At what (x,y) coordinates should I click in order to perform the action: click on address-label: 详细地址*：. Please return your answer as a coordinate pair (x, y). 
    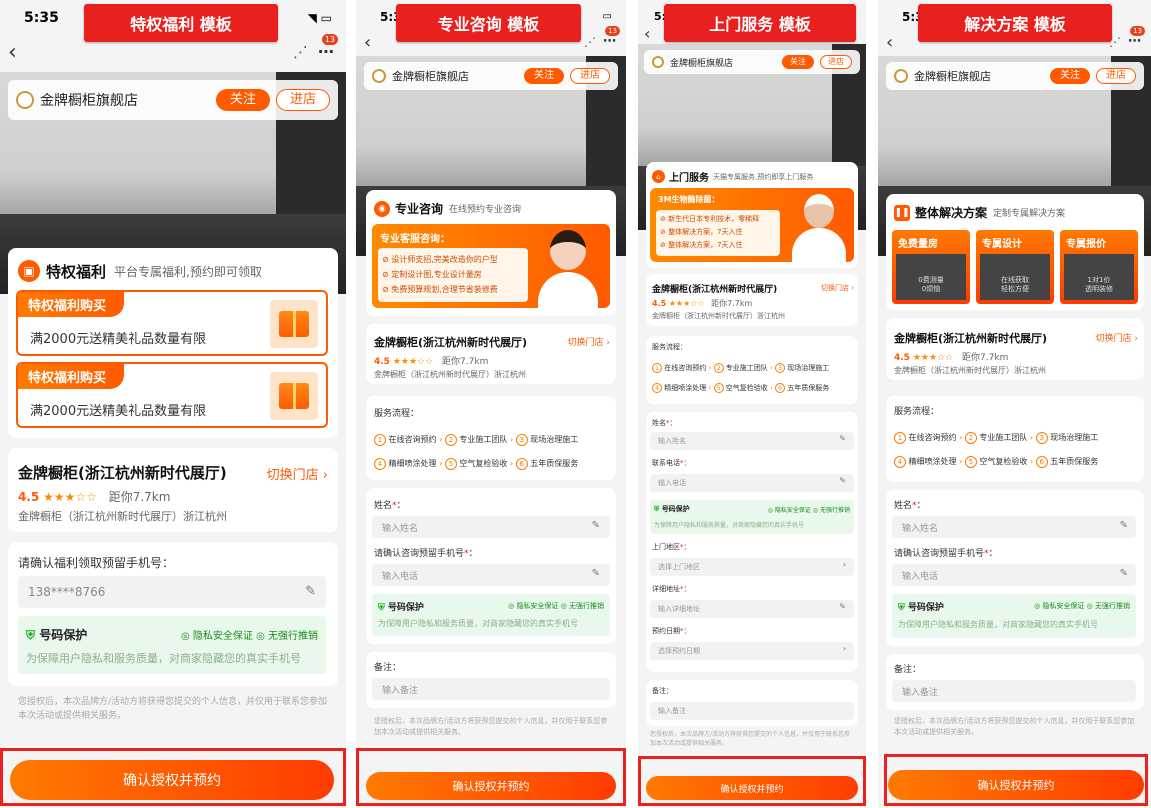
    Looking at the image, I should click on (671, 589).